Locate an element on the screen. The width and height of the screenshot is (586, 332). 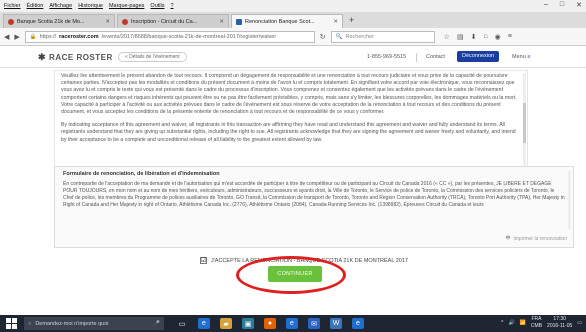
microphone-icon: 🎤 is located at coordinates (156, 324).